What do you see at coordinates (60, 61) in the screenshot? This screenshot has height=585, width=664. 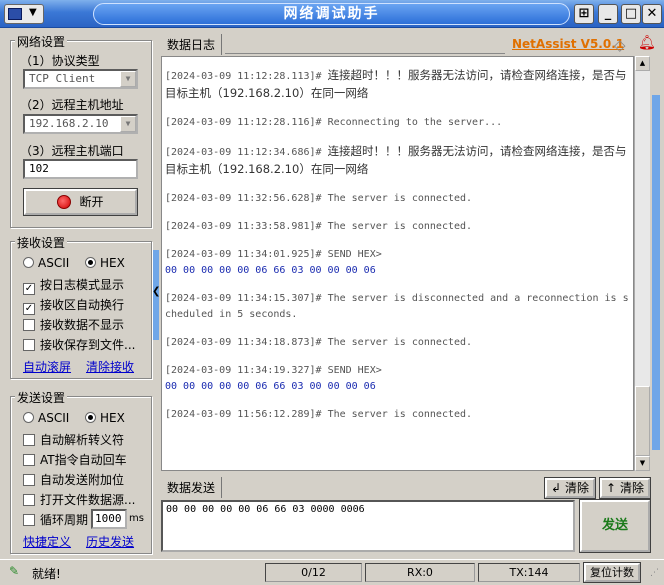 I see `protocol-label: （1）协议类型` at bounding box center [60, 61].